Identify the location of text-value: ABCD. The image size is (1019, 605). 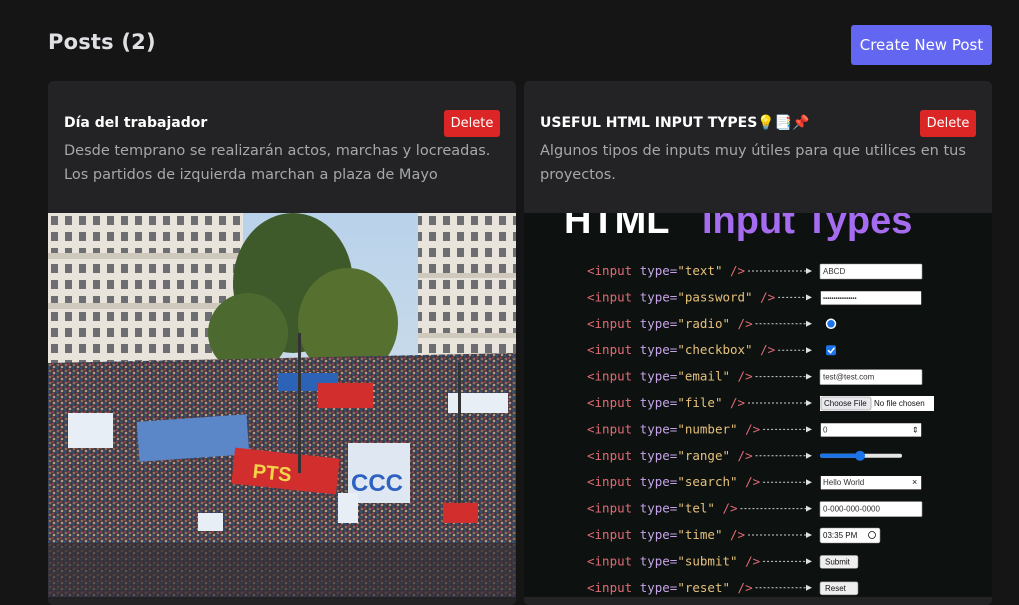
(834, 271).